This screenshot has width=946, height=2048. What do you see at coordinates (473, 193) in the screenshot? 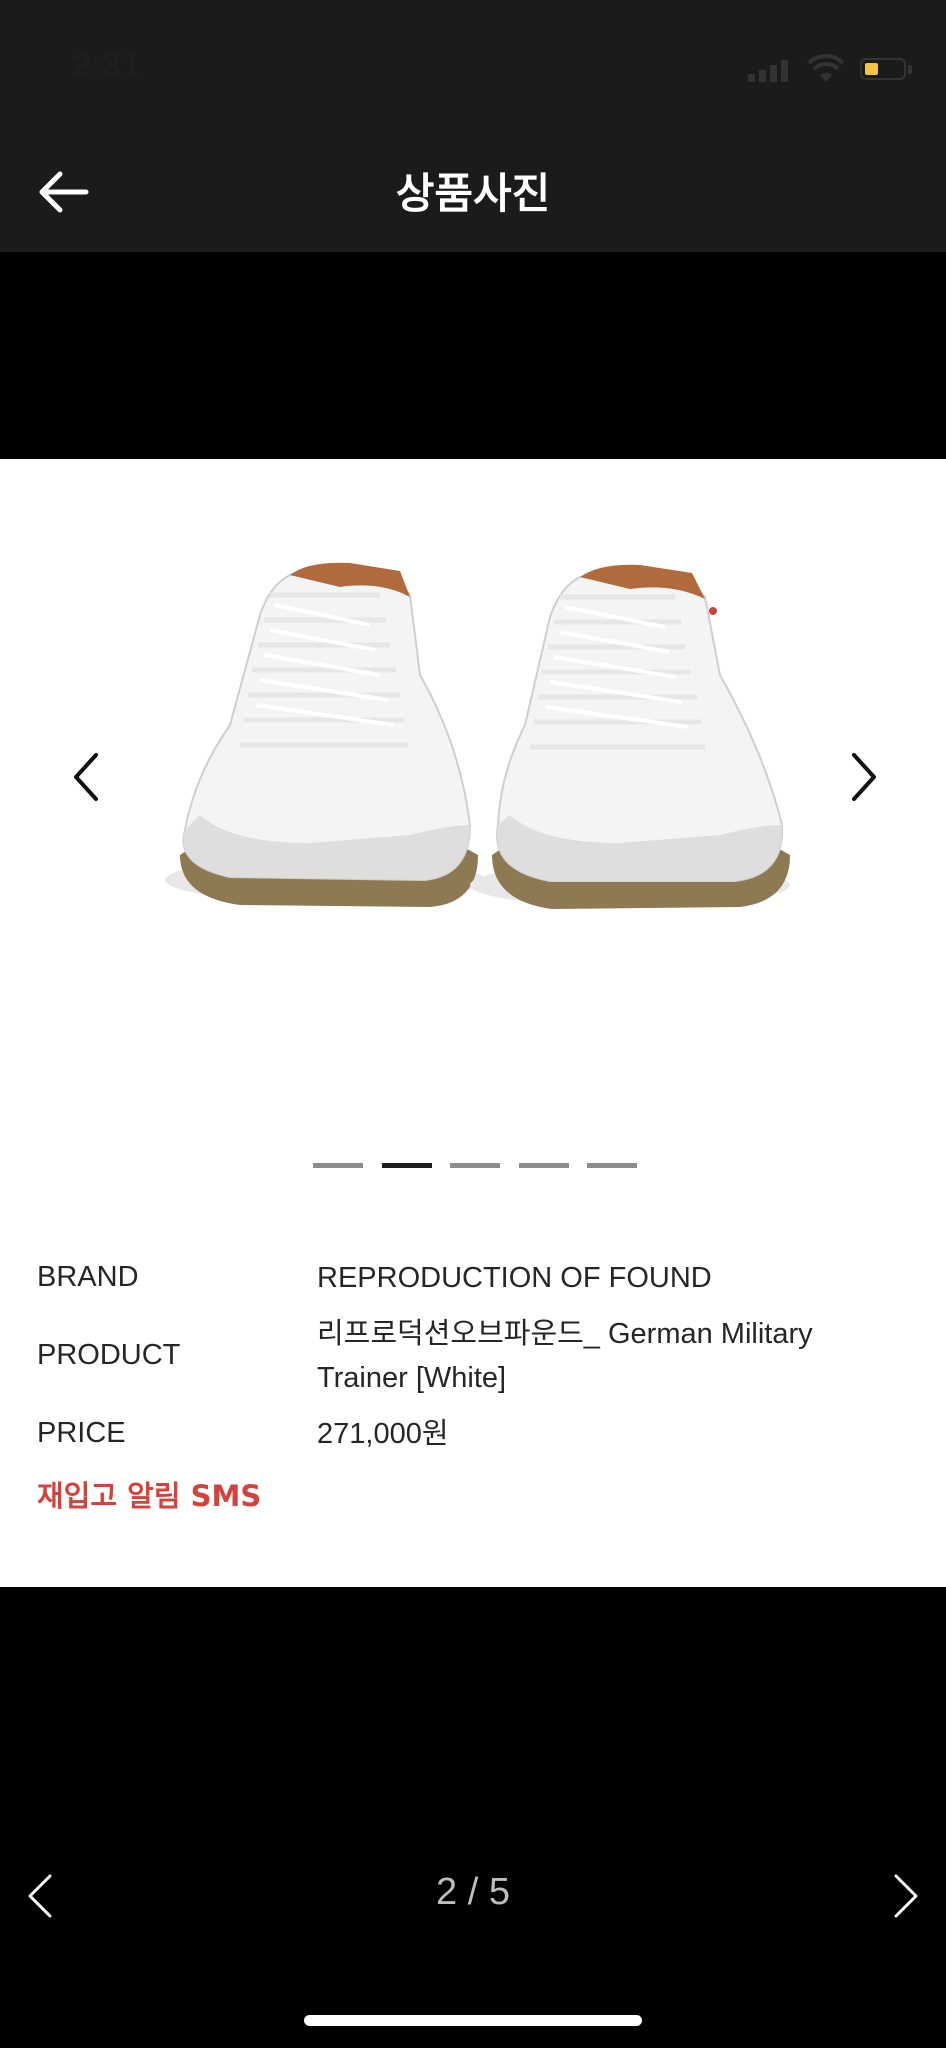
I see `page-title: 상품사진` at bounding box center [473, 193].